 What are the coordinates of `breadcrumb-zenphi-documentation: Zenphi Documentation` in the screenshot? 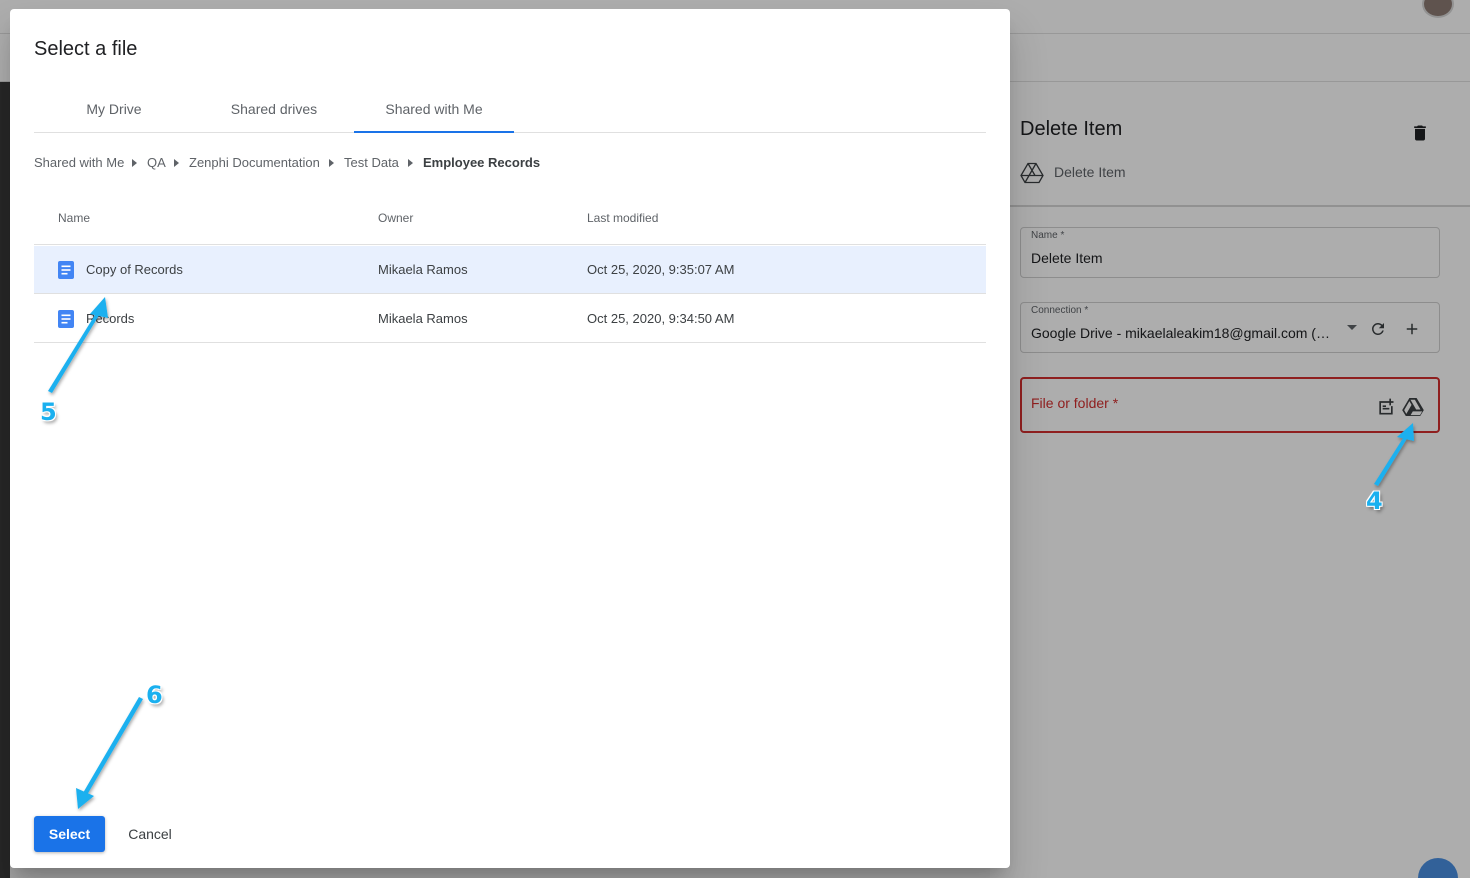 It's located at (254, 162).